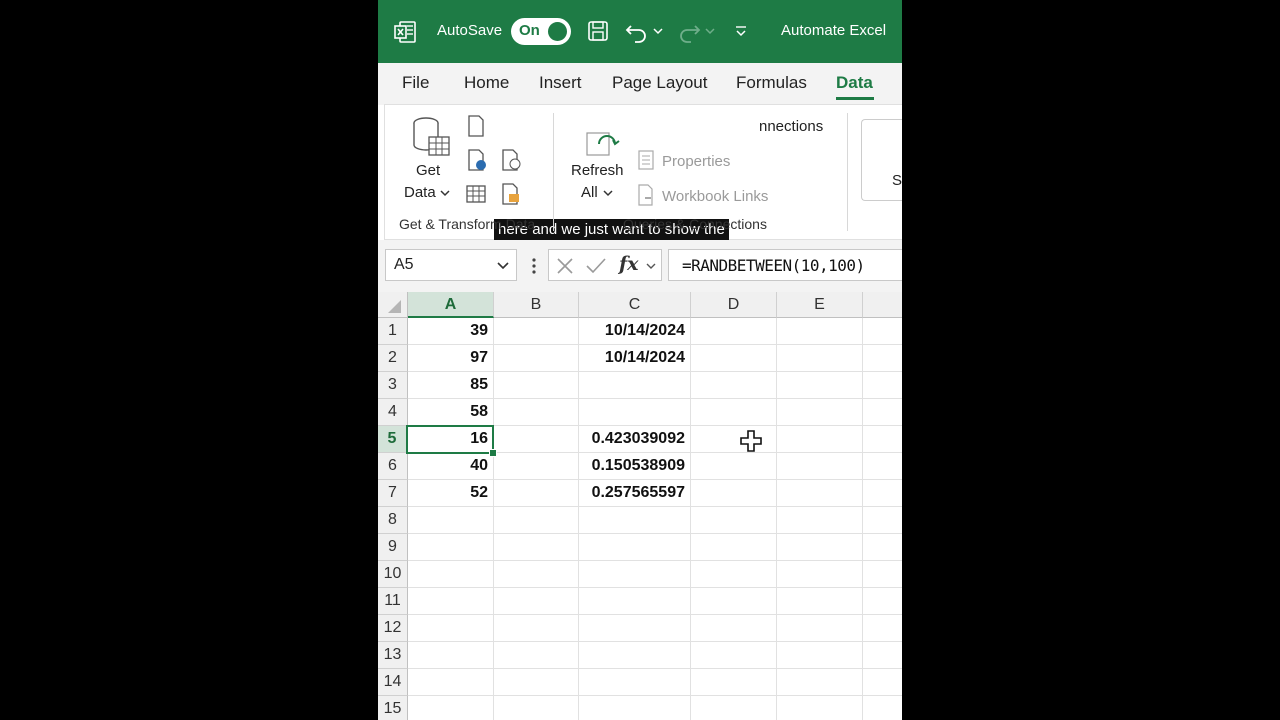 The width and height of the screenshot is (1280, 720). What do you see at coordinates (635, 520) in the screenshot?
I see `cell-c8` at bounding box center [635, 520].